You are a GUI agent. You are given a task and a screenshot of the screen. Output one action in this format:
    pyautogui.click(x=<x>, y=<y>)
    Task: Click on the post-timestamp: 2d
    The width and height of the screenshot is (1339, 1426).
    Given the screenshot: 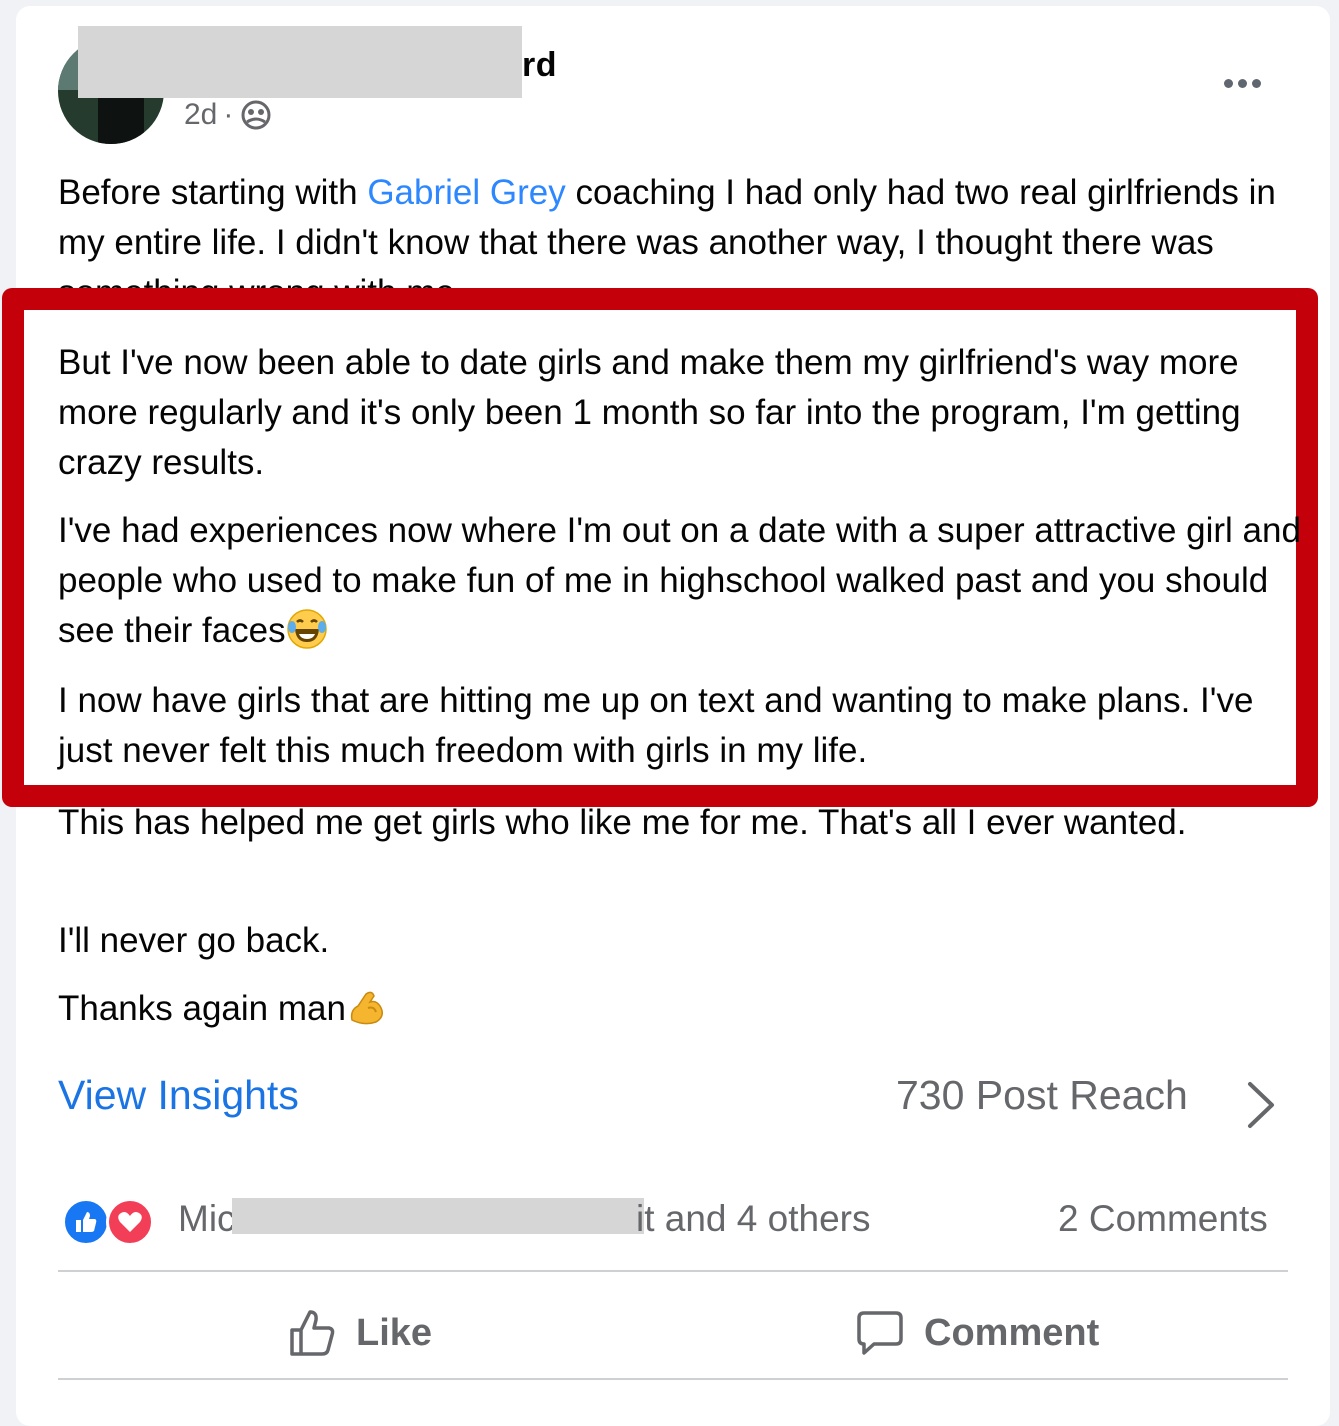 What is the action you would take?
    pyautogui.click(x=200, y=115)
    